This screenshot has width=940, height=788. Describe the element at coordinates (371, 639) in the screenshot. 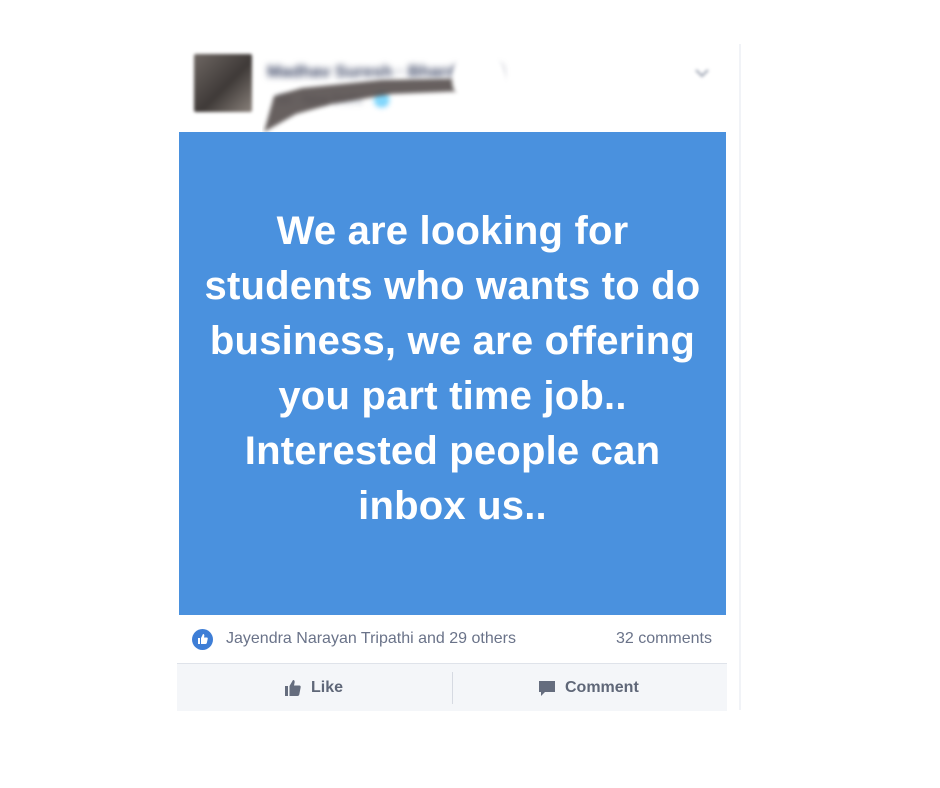

I see `reaction-names: Jayendra Narayan Tripathi and 29 others` at that location.